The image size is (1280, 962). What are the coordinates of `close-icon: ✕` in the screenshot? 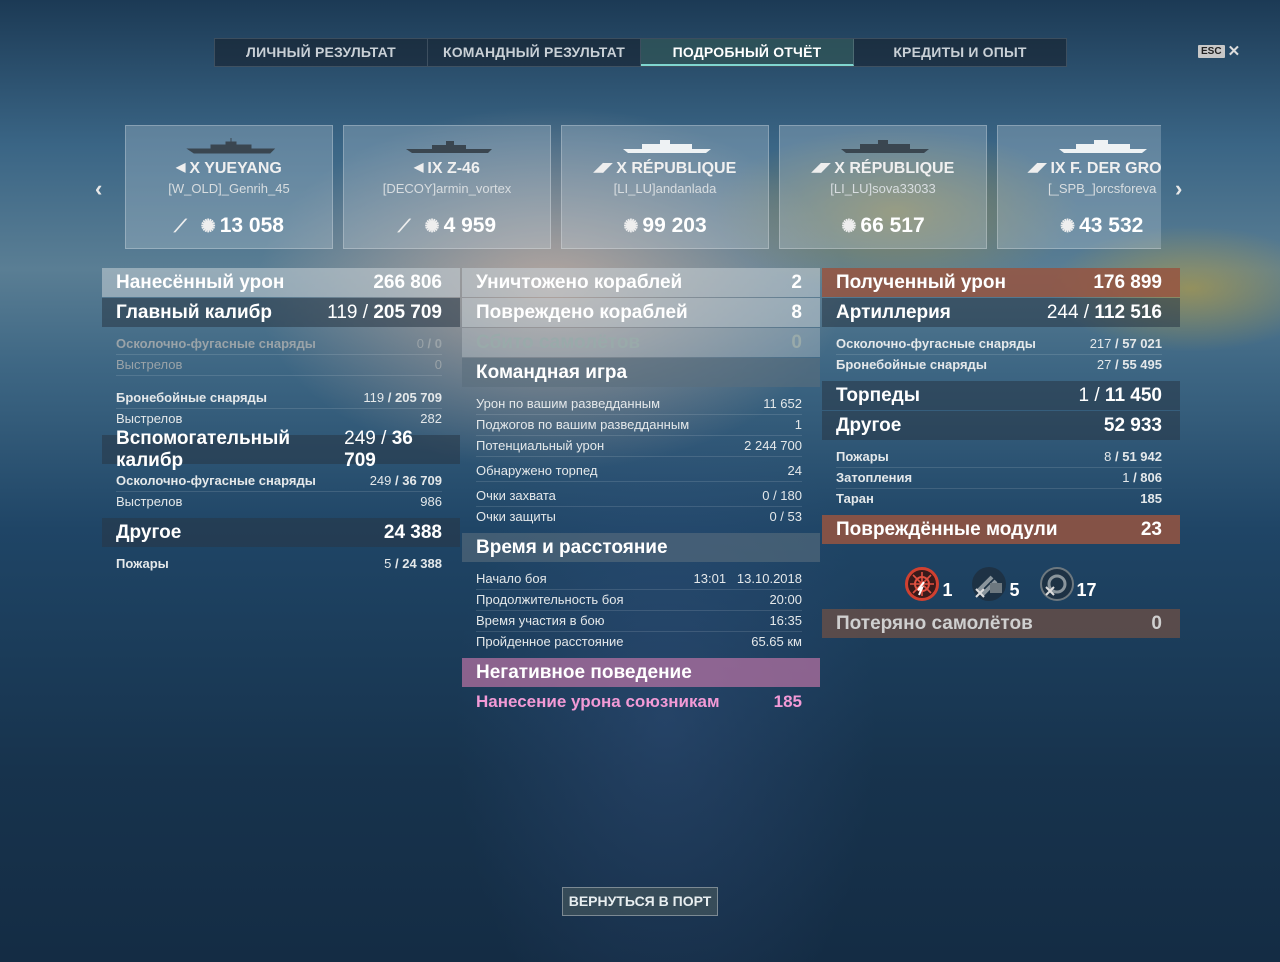 It's located at (1234, 51).